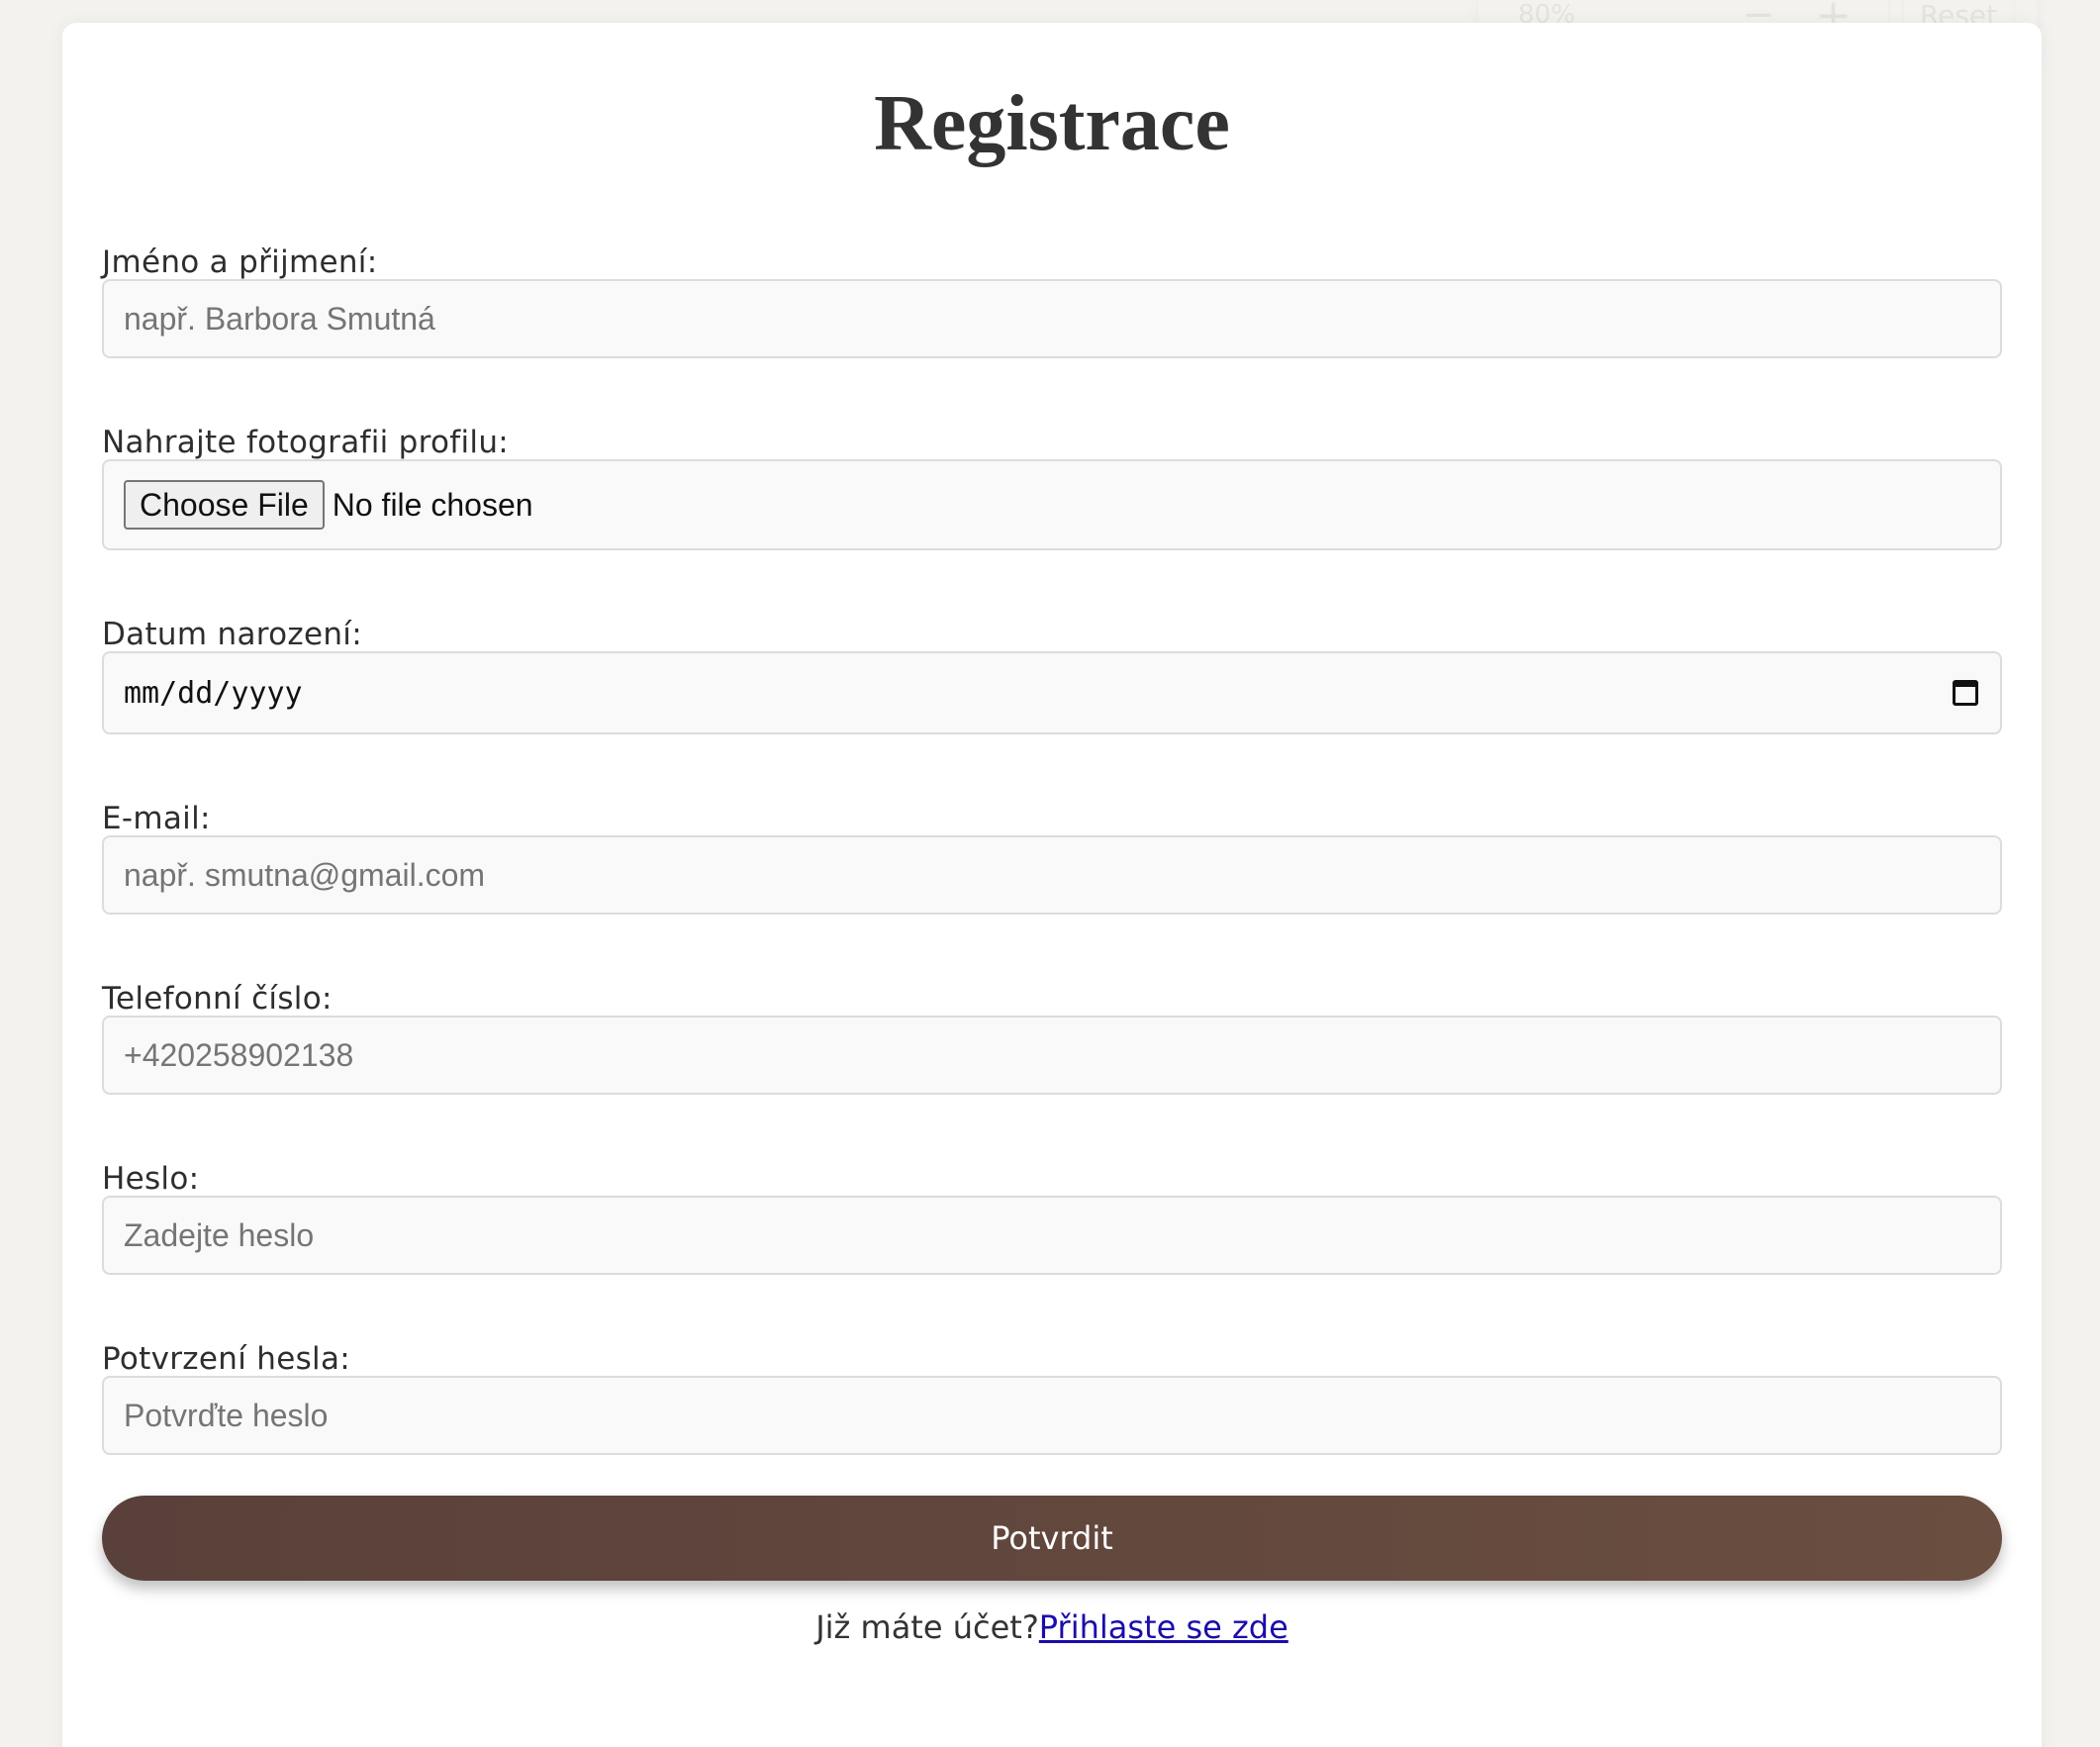 The width and height of the screenshot is (2100, 1747). I want to click on phone-label: Telefonní číslo:, so click(217, 999).